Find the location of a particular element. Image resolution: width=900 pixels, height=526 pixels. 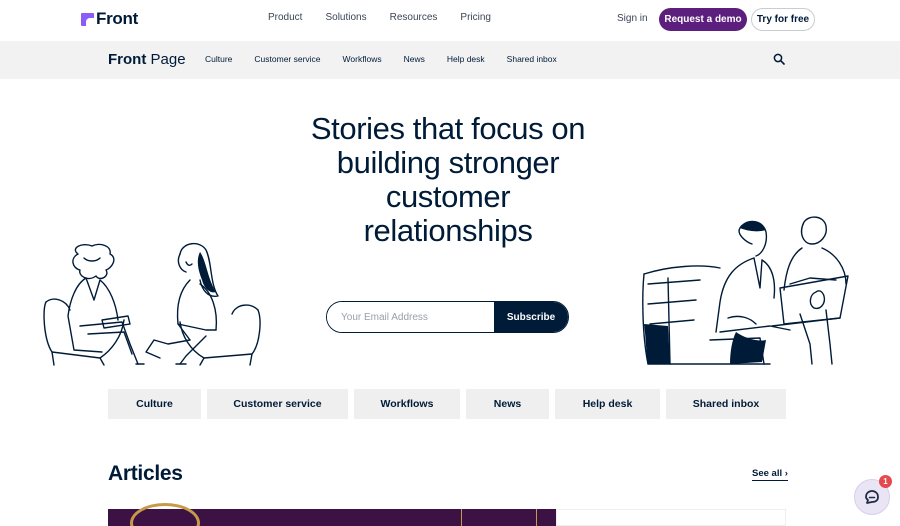

main-nav-links: Product Solutions Resources Pricing is located at coordinates (391, 17).